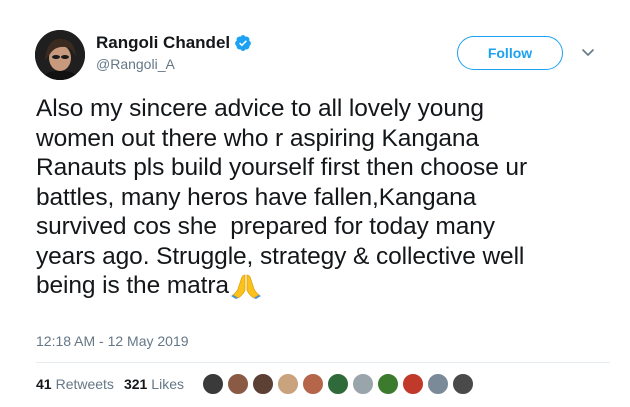  I want to click on liker-avatars, so click(339, 384).